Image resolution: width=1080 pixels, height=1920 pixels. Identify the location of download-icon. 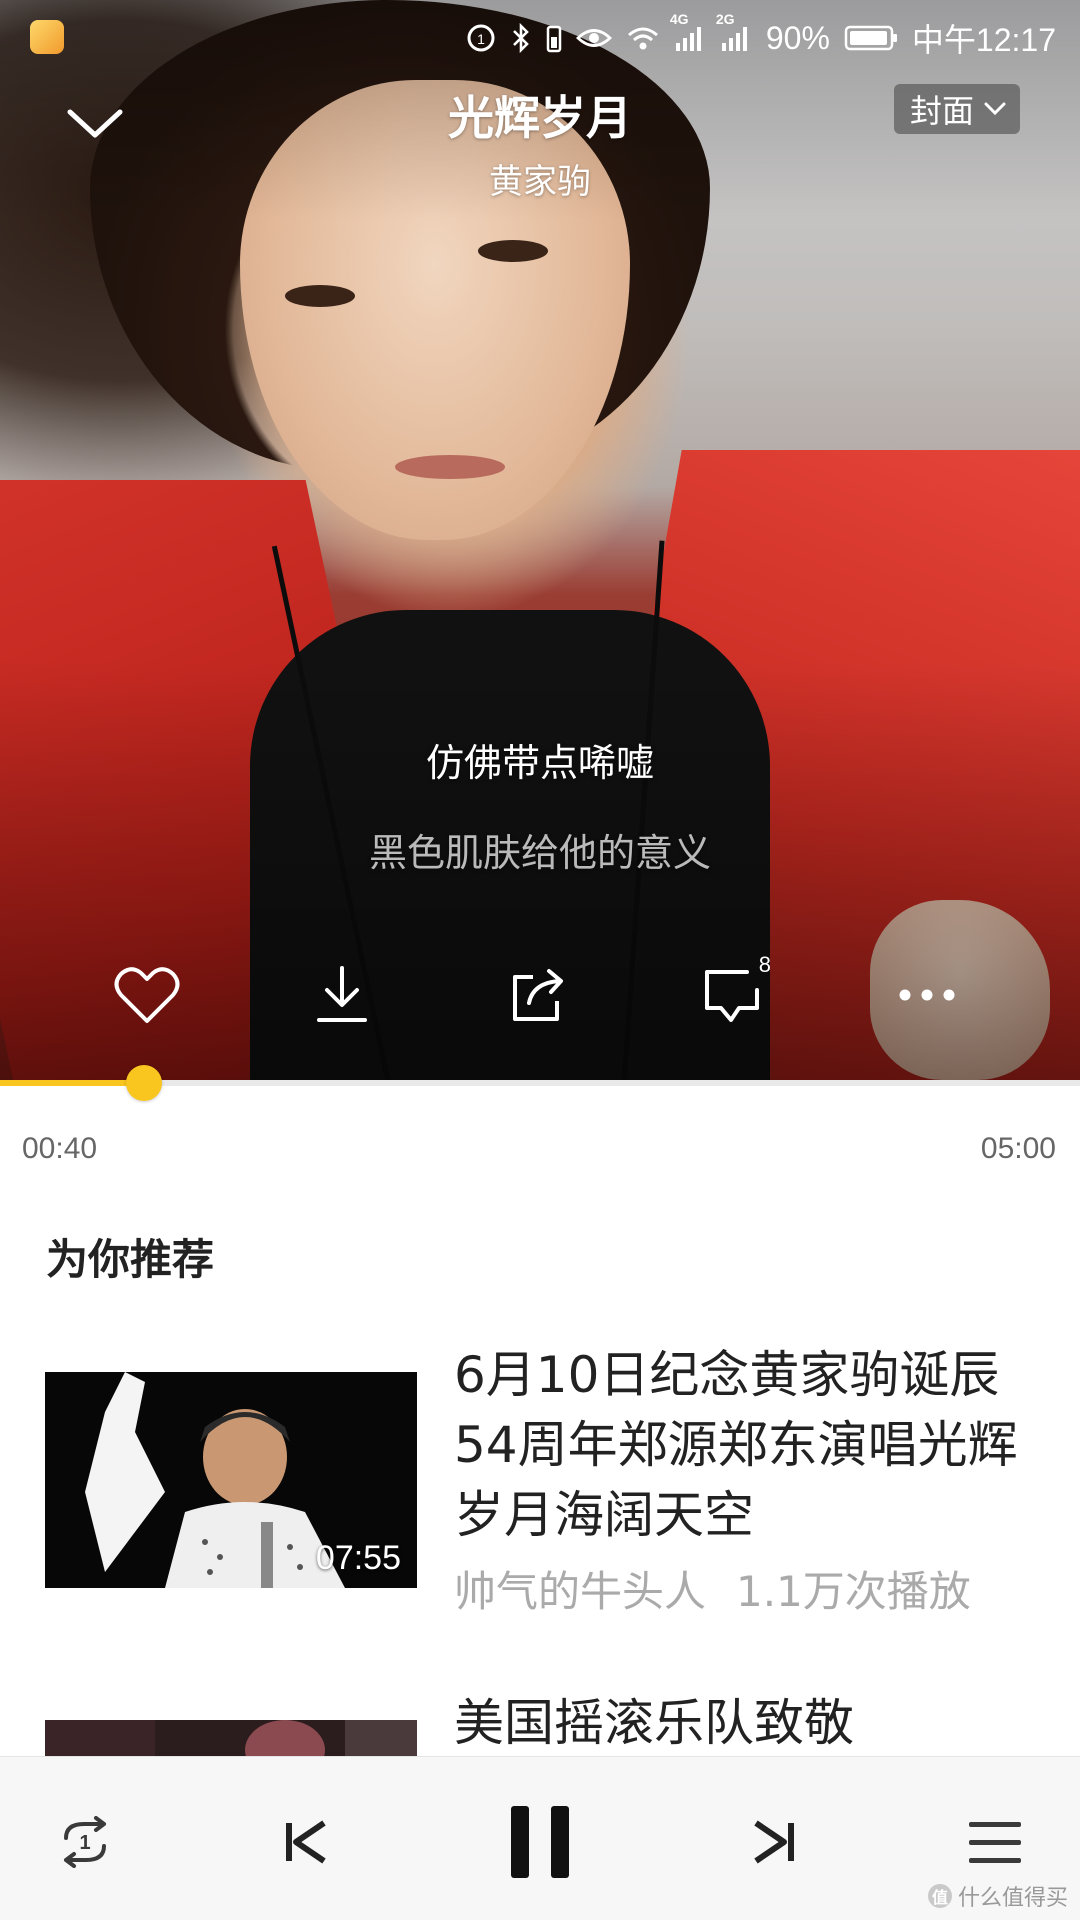
(342, 994).